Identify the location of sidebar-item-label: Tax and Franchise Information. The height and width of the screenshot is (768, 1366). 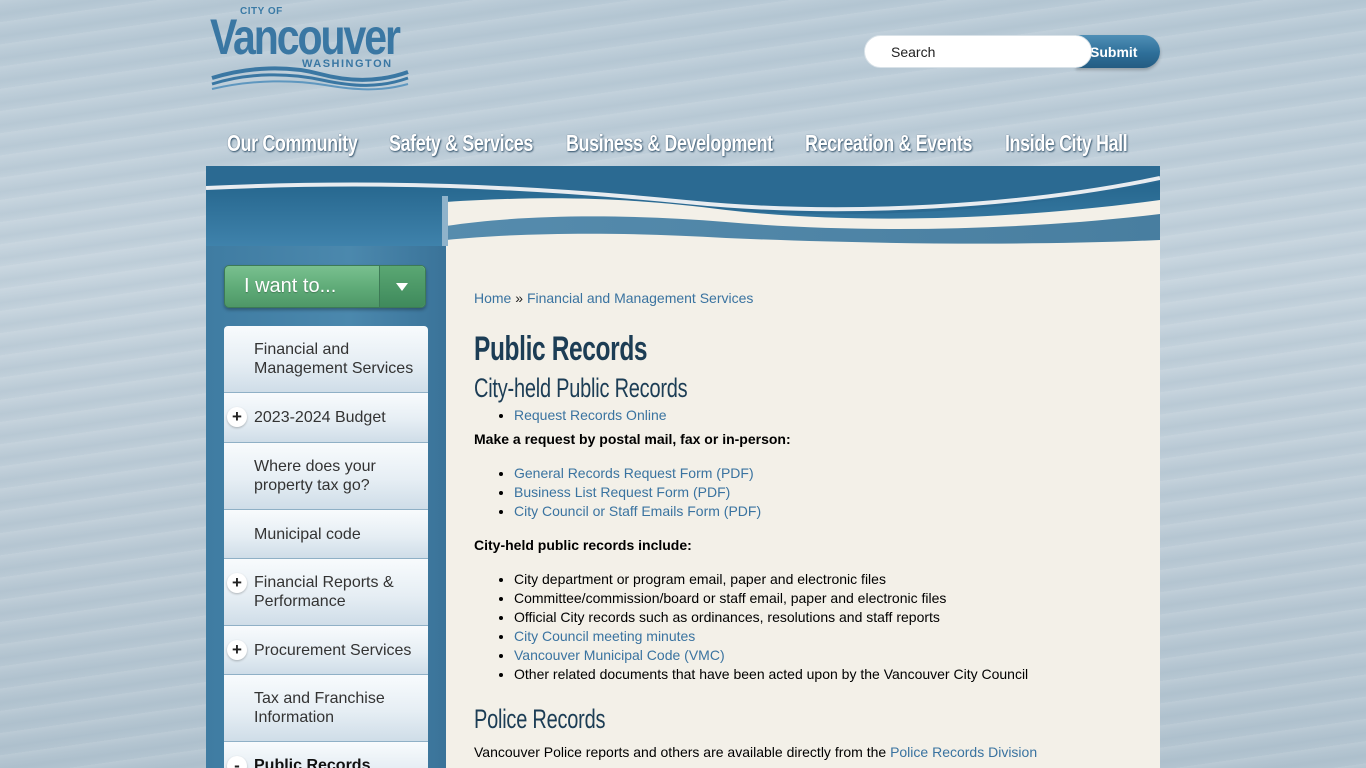
(319, 708).